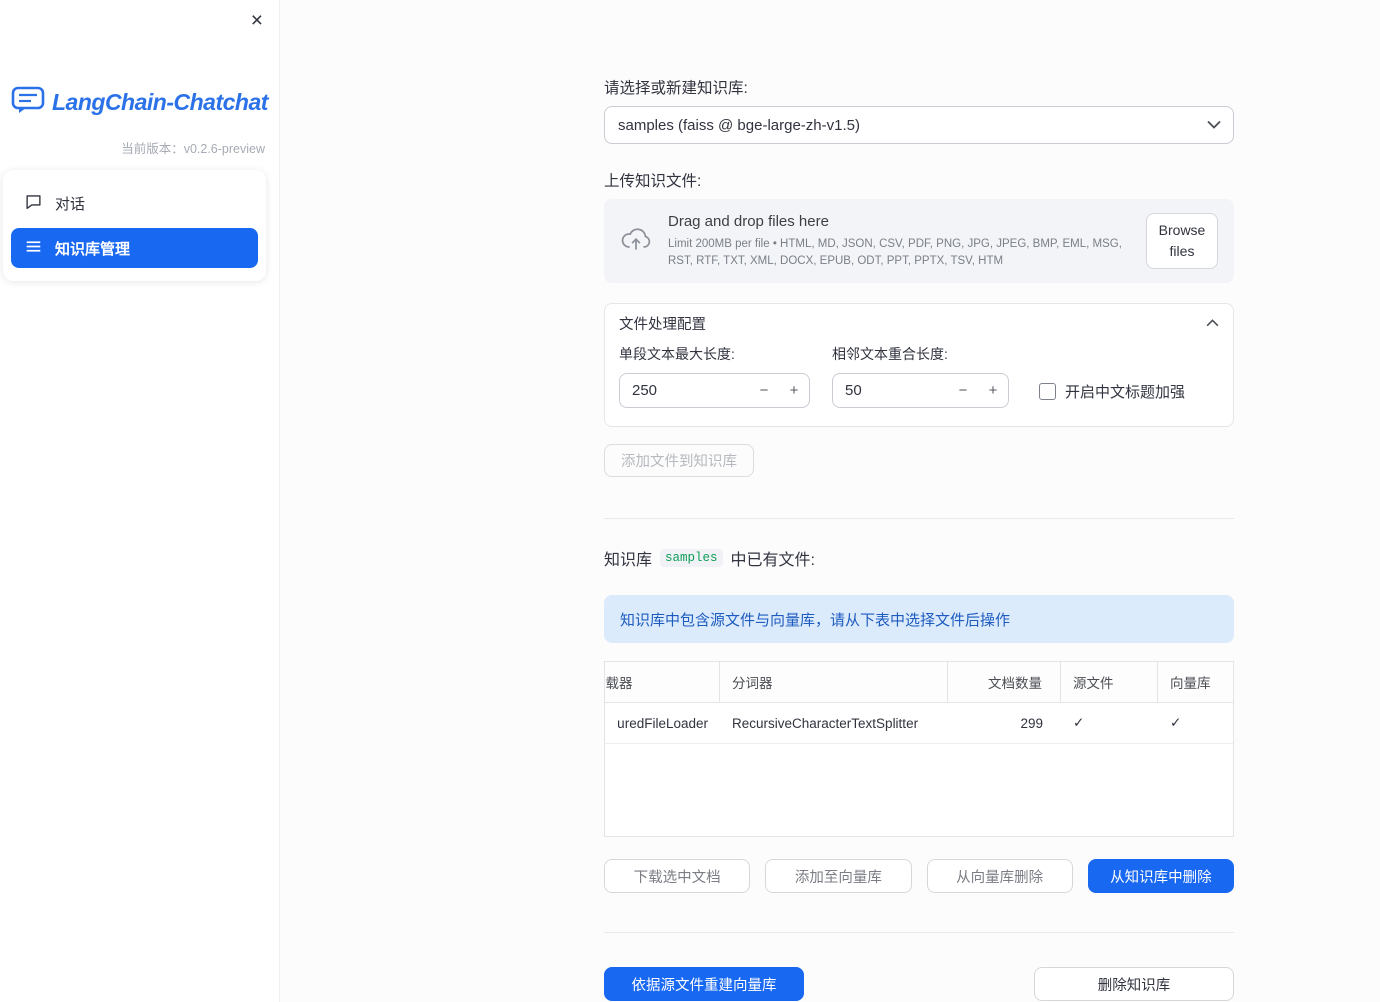 Image resolution: width=1380 pixels, height=1002 pixels. Describe the element at coordinates (919, 876) in the screenshot. I see `file-action-buttons: 下载选中文档 添加至向量库 从向量库删除 从知识库中删除` at that location.